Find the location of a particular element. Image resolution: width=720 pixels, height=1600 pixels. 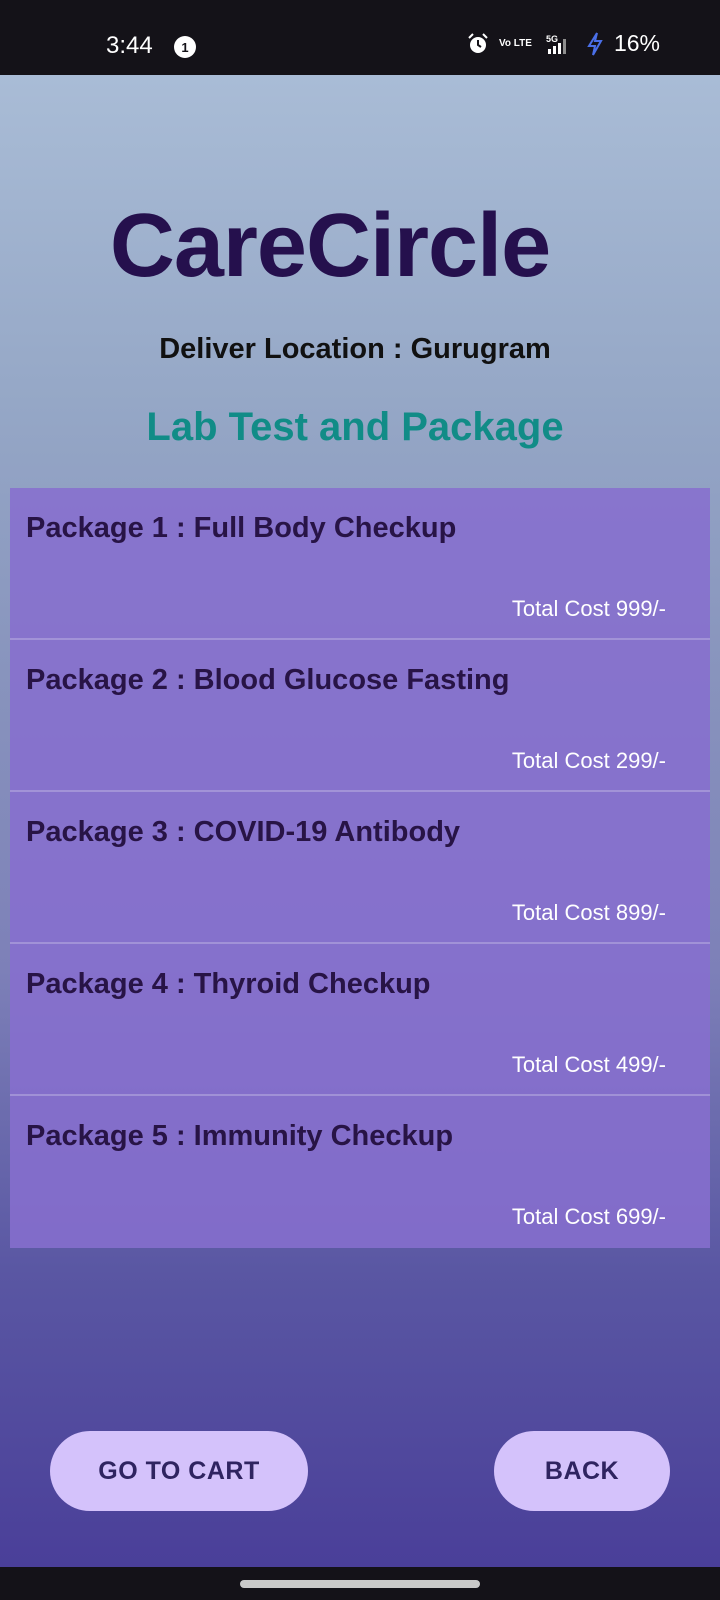

network-type-label: 5G is located at coordinates (552, 39).